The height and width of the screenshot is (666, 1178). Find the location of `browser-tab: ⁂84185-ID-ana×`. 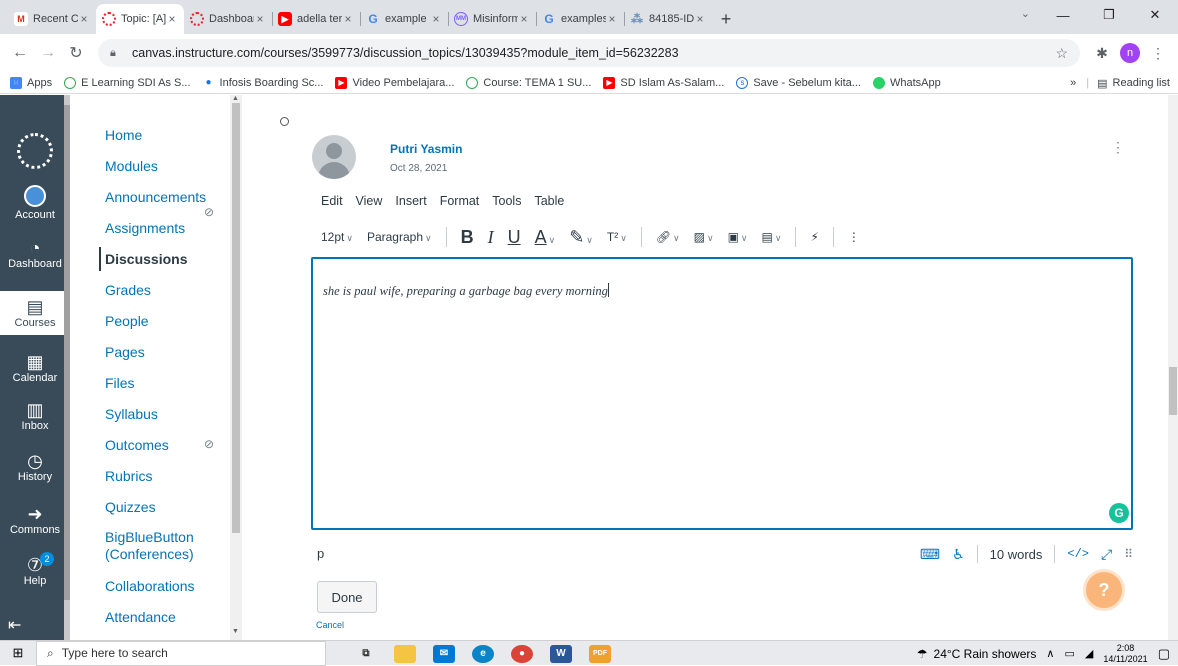

browser-tab: ⁂84185-ID-ana× is located at coordinates (668, 19).